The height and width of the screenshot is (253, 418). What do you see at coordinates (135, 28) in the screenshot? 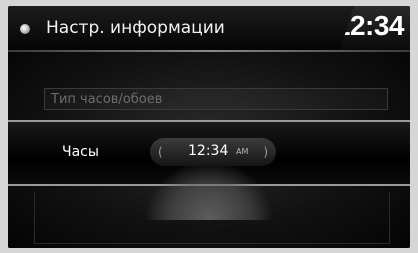
I see `page-title: Настр. информации` at bounding box center [135, 28].